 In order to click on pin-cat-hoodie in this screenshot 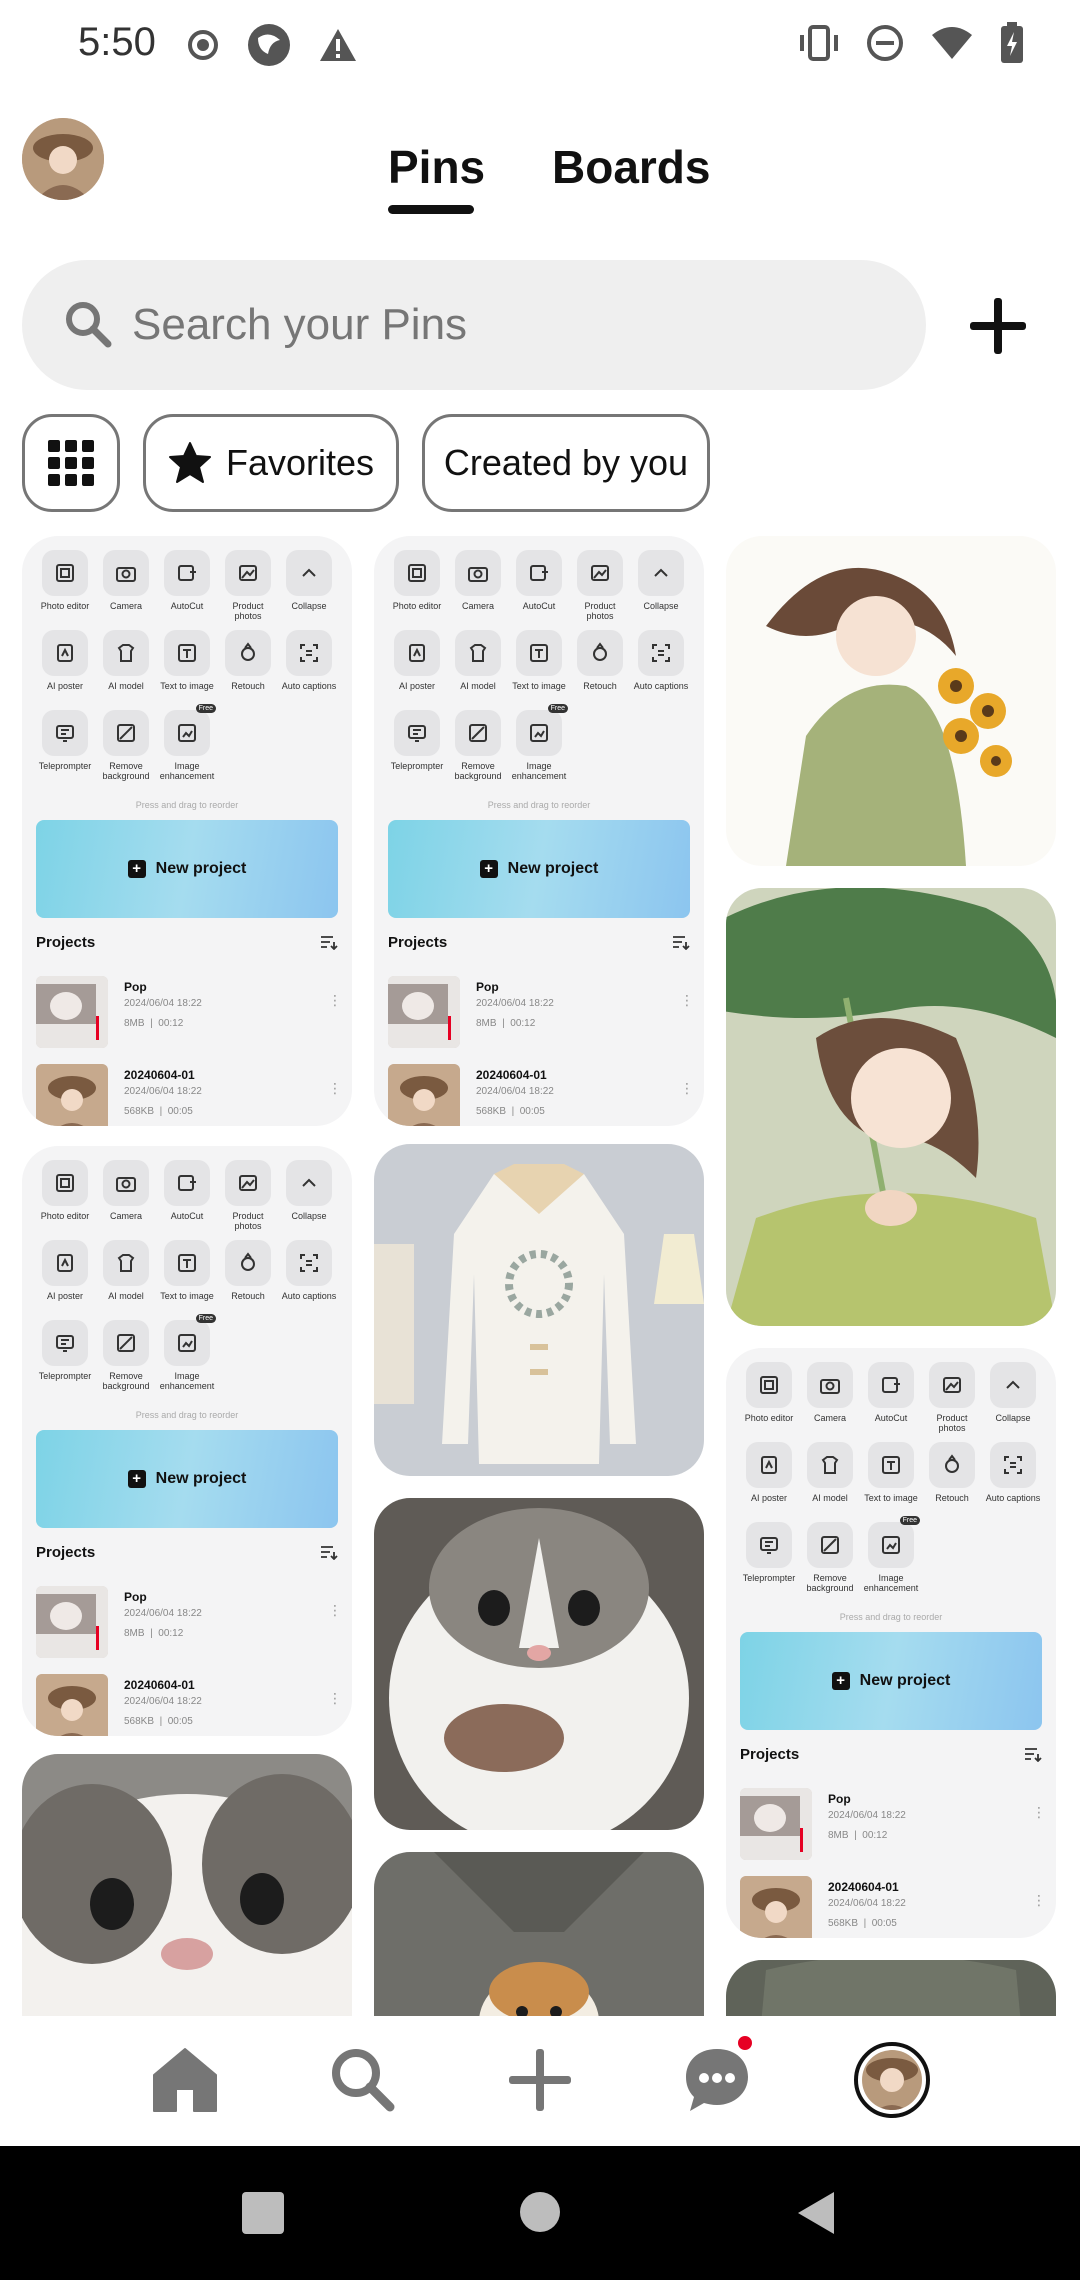, I will do `click(539, 1934)`.